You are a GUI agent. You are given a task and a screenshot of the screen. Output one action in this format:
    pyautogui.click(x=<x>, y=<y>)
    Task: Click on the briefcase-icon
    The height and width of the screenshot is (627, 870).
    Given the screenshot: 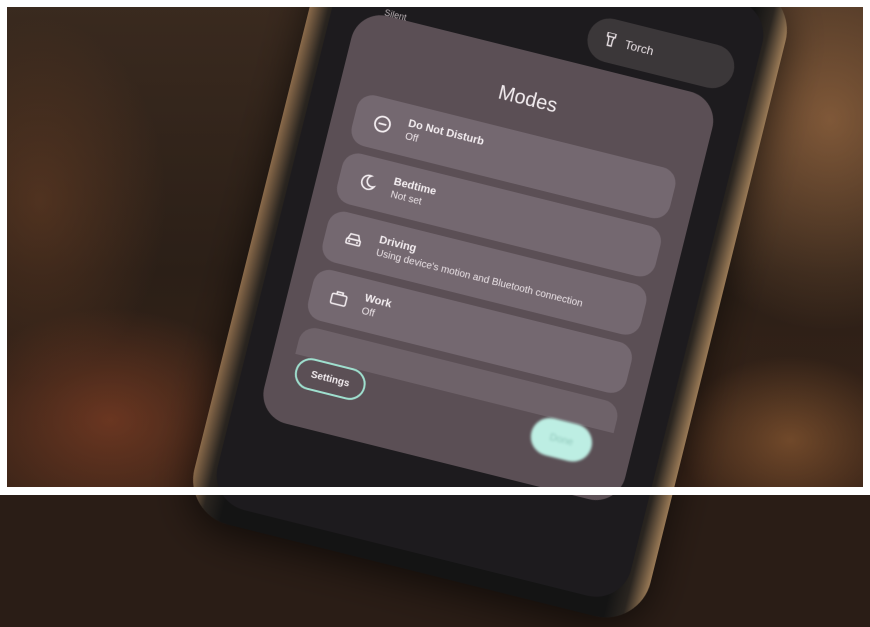 What is the action you would take?
    pyautogui.click(x=339, y=298)
    